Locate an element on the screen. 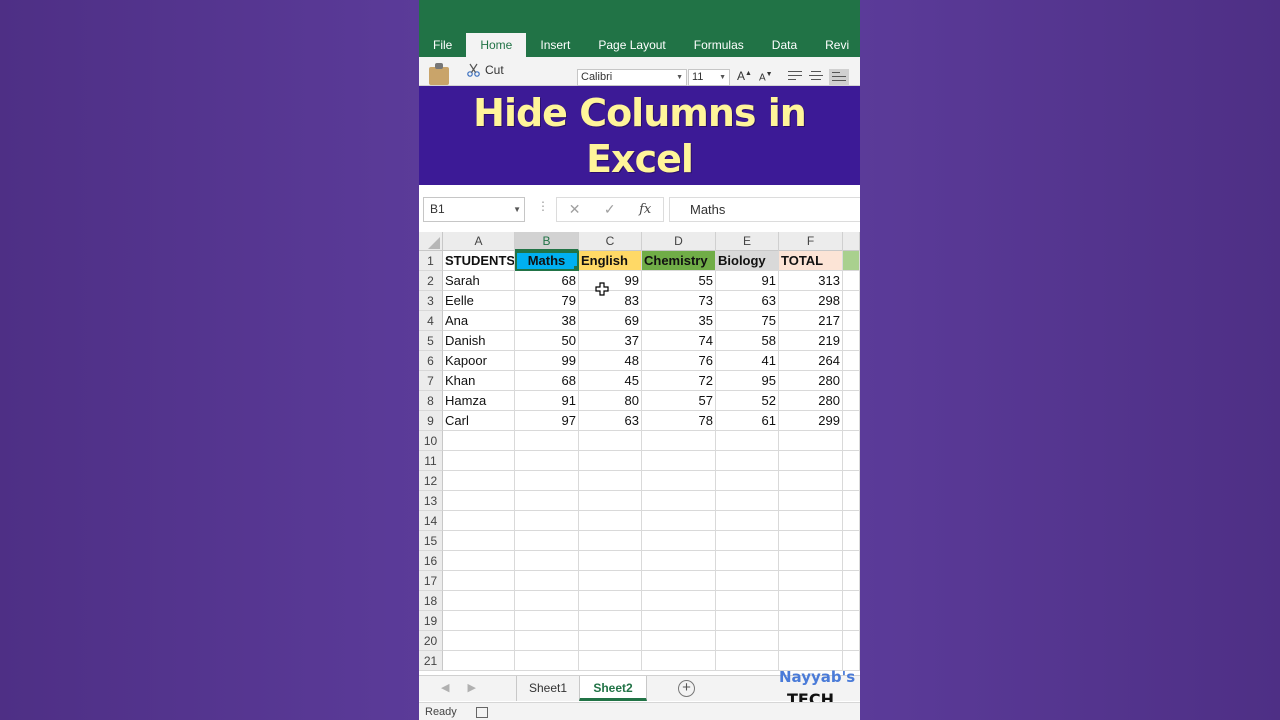 The image size is (1280, 720). row-header: 7 is located at coordinates (431, 381).